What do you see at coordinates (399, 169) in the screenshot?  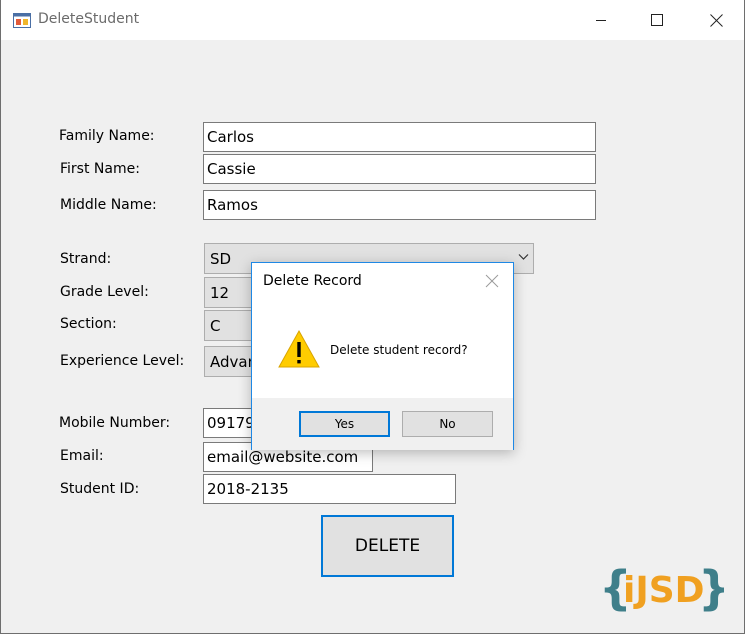 I see `first-name-input: Cassie` at bounding box center [399, 169].